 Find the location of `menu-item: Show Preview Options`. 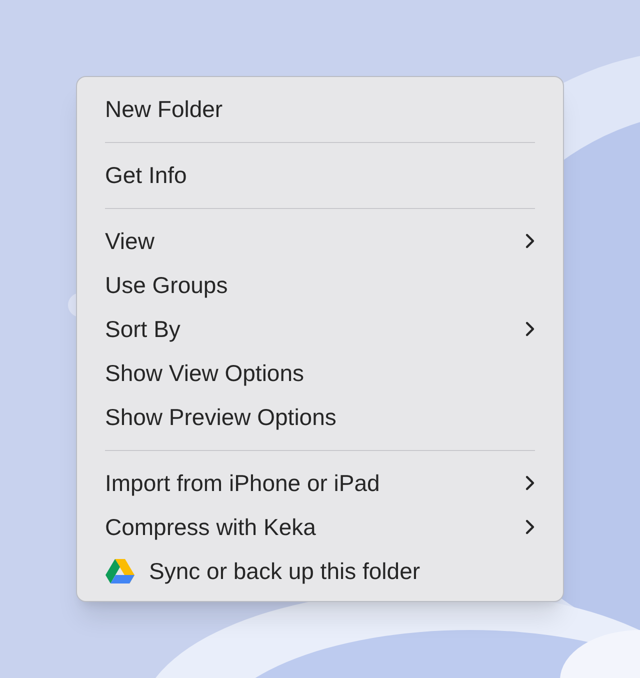

menu-item: Show Preview Options is located at coordinates (320, 417).